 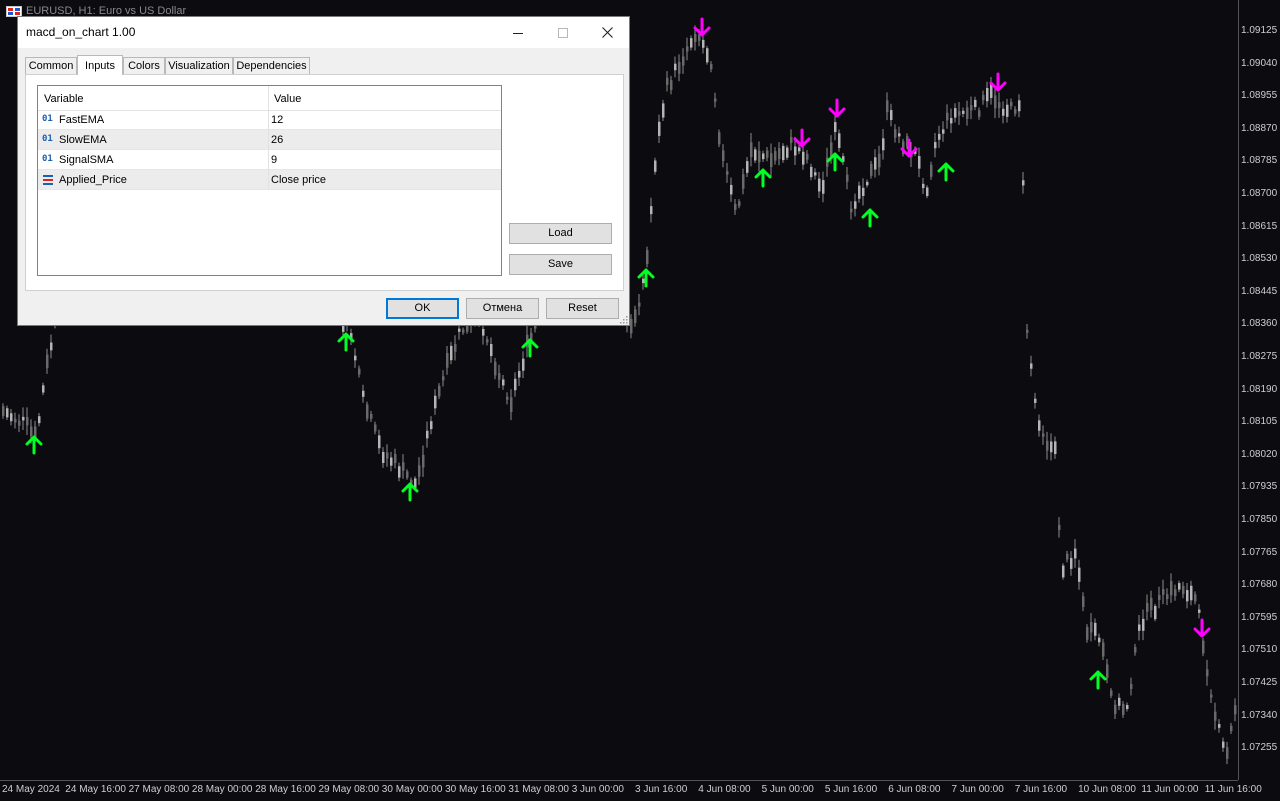 I want to click on price-axis-label: 1.07935, so click(x=1259, y=487).